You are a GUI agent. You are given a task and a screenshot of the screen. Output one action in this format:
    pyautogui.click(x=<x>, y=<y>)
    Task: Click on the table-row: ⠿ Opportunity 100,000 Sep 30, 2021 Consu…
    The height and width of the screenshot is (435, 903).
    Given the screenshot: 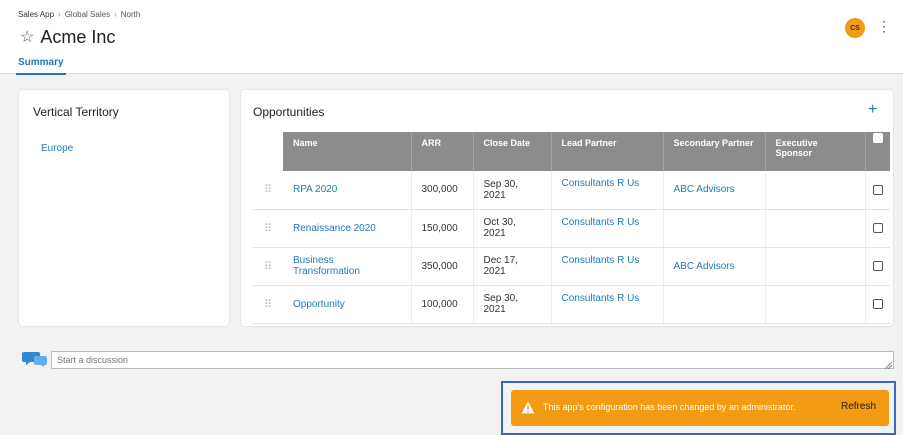 What is the action you would take?
    pyautogui.click(x=571, y=304)
    